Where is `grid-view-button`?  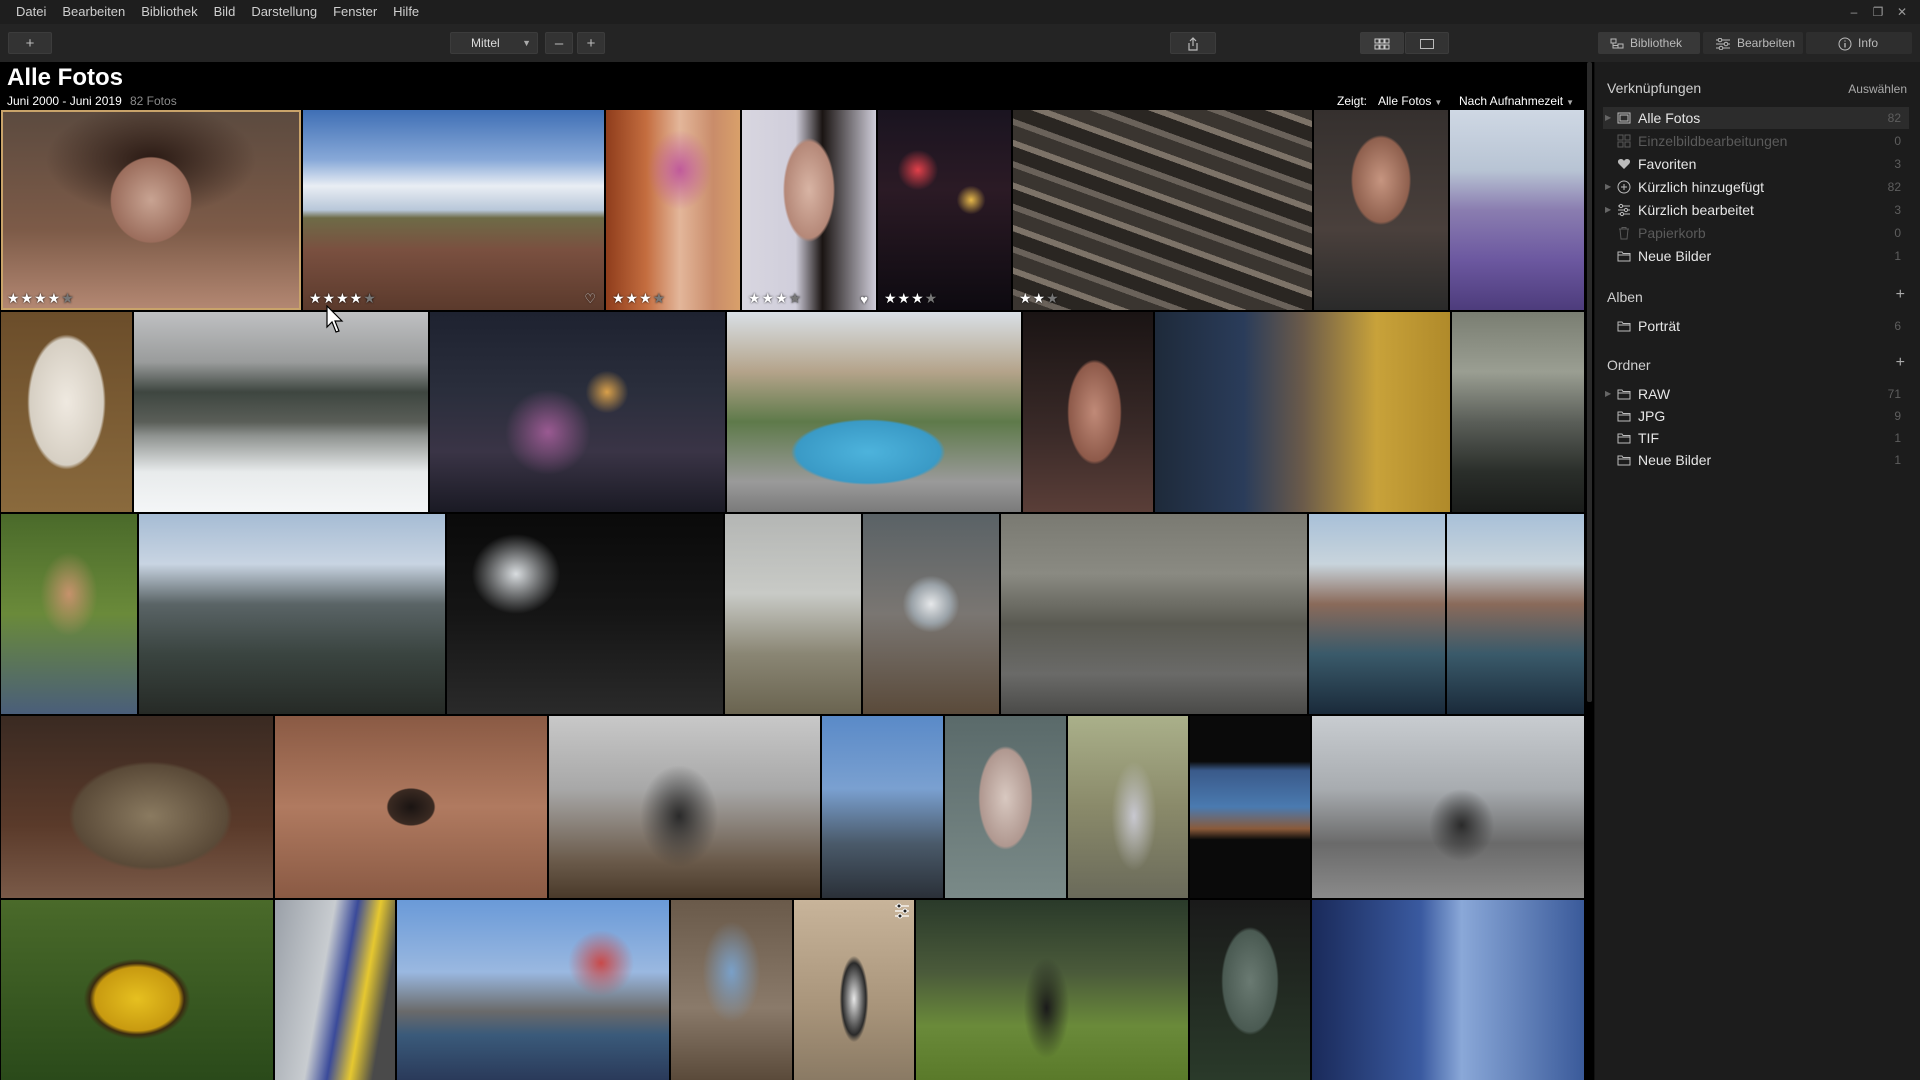
grid-view-button is located at coordinates (1382, 43).